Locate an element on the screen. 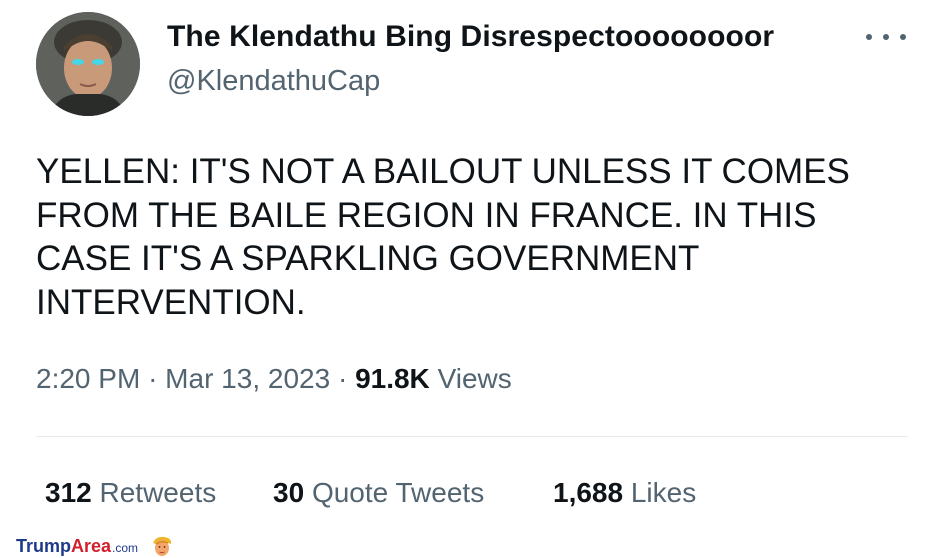 The width and height of the screenshot is (940, 558). retweets-label: Retweets is located at coordinates (158, 492).